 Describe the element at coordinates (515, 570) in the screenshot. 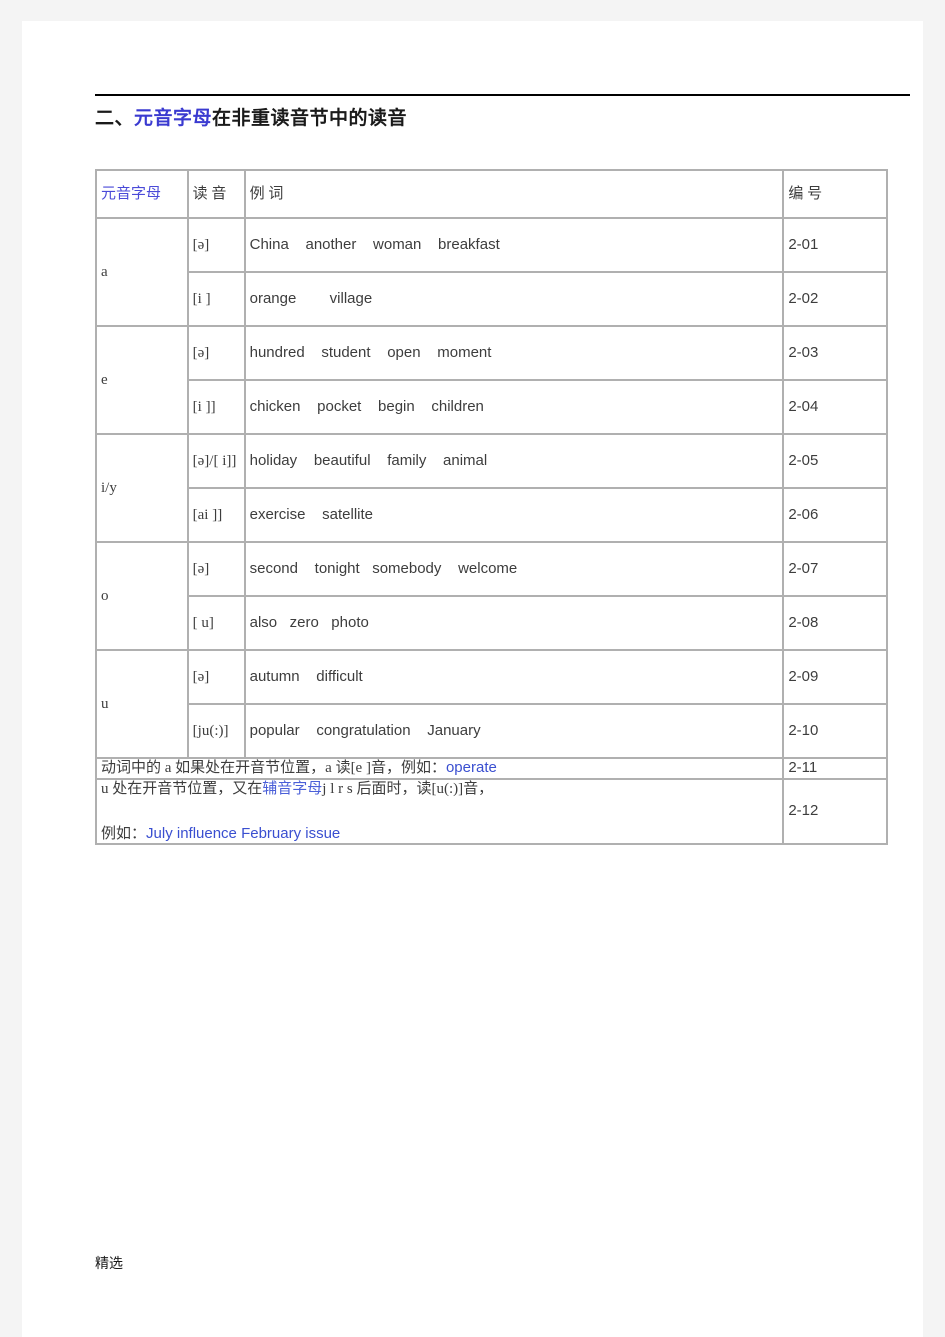

I see `example-words: second tonight somebody welcome` at that location.